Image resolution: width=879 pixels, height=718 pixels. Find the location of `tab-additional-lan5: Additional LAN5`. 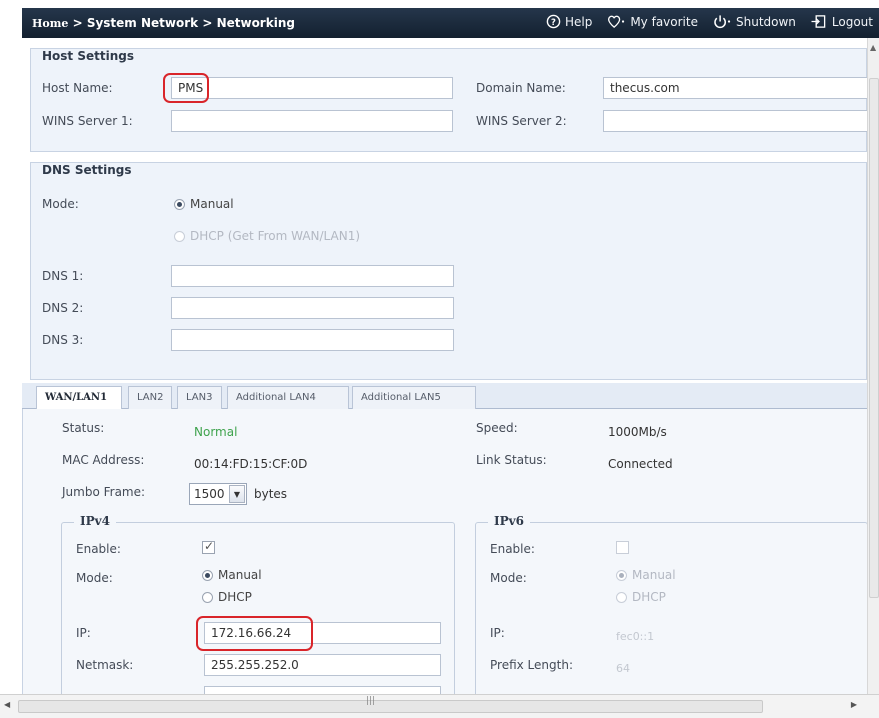

tab-additional-lan5: Additional LAN5 is located at coordinates (414, 397).